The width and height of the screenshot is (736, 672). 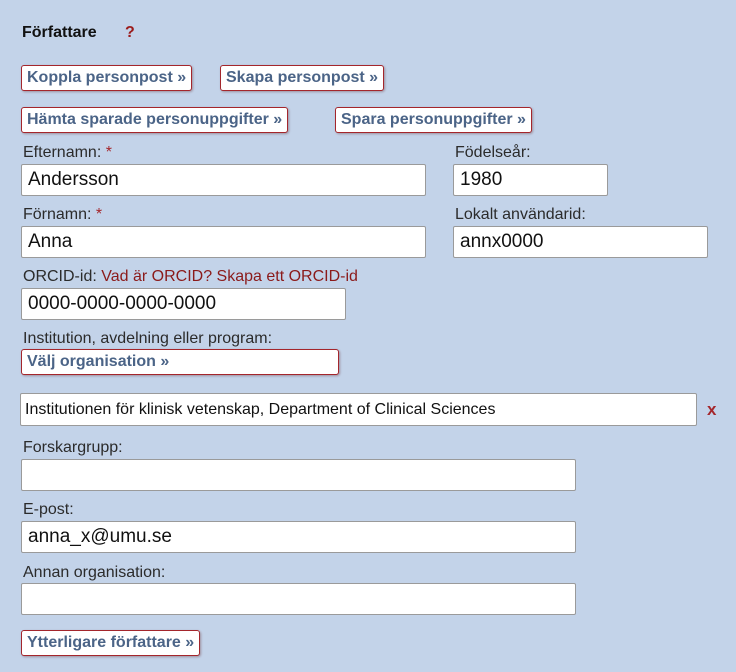 What do you see at coordinates (298, 599) in the screenshot?
I see `other-organisation-input` at bounding box center [298, 599].